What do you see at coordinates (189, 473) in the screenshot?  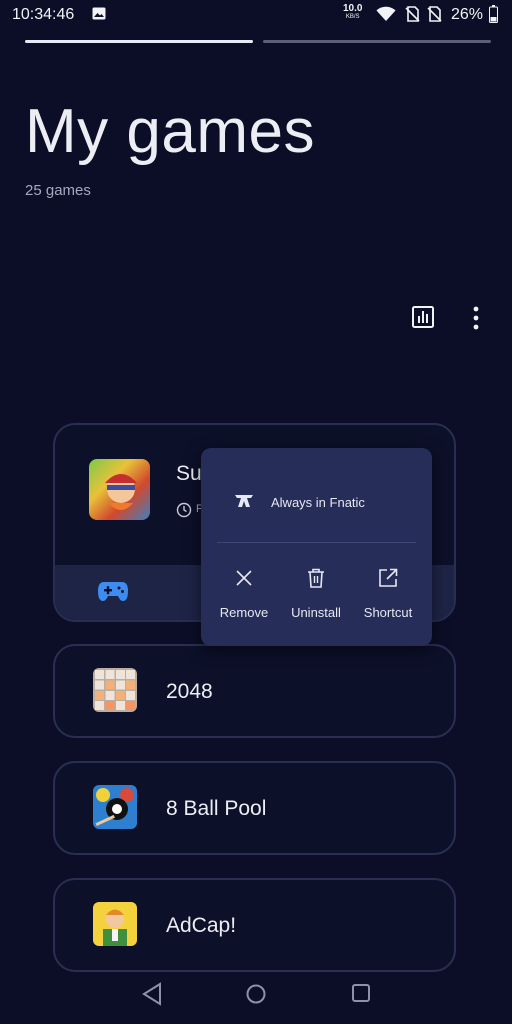 I see `game-name-featured: Su` at bounding box center [189, 473].